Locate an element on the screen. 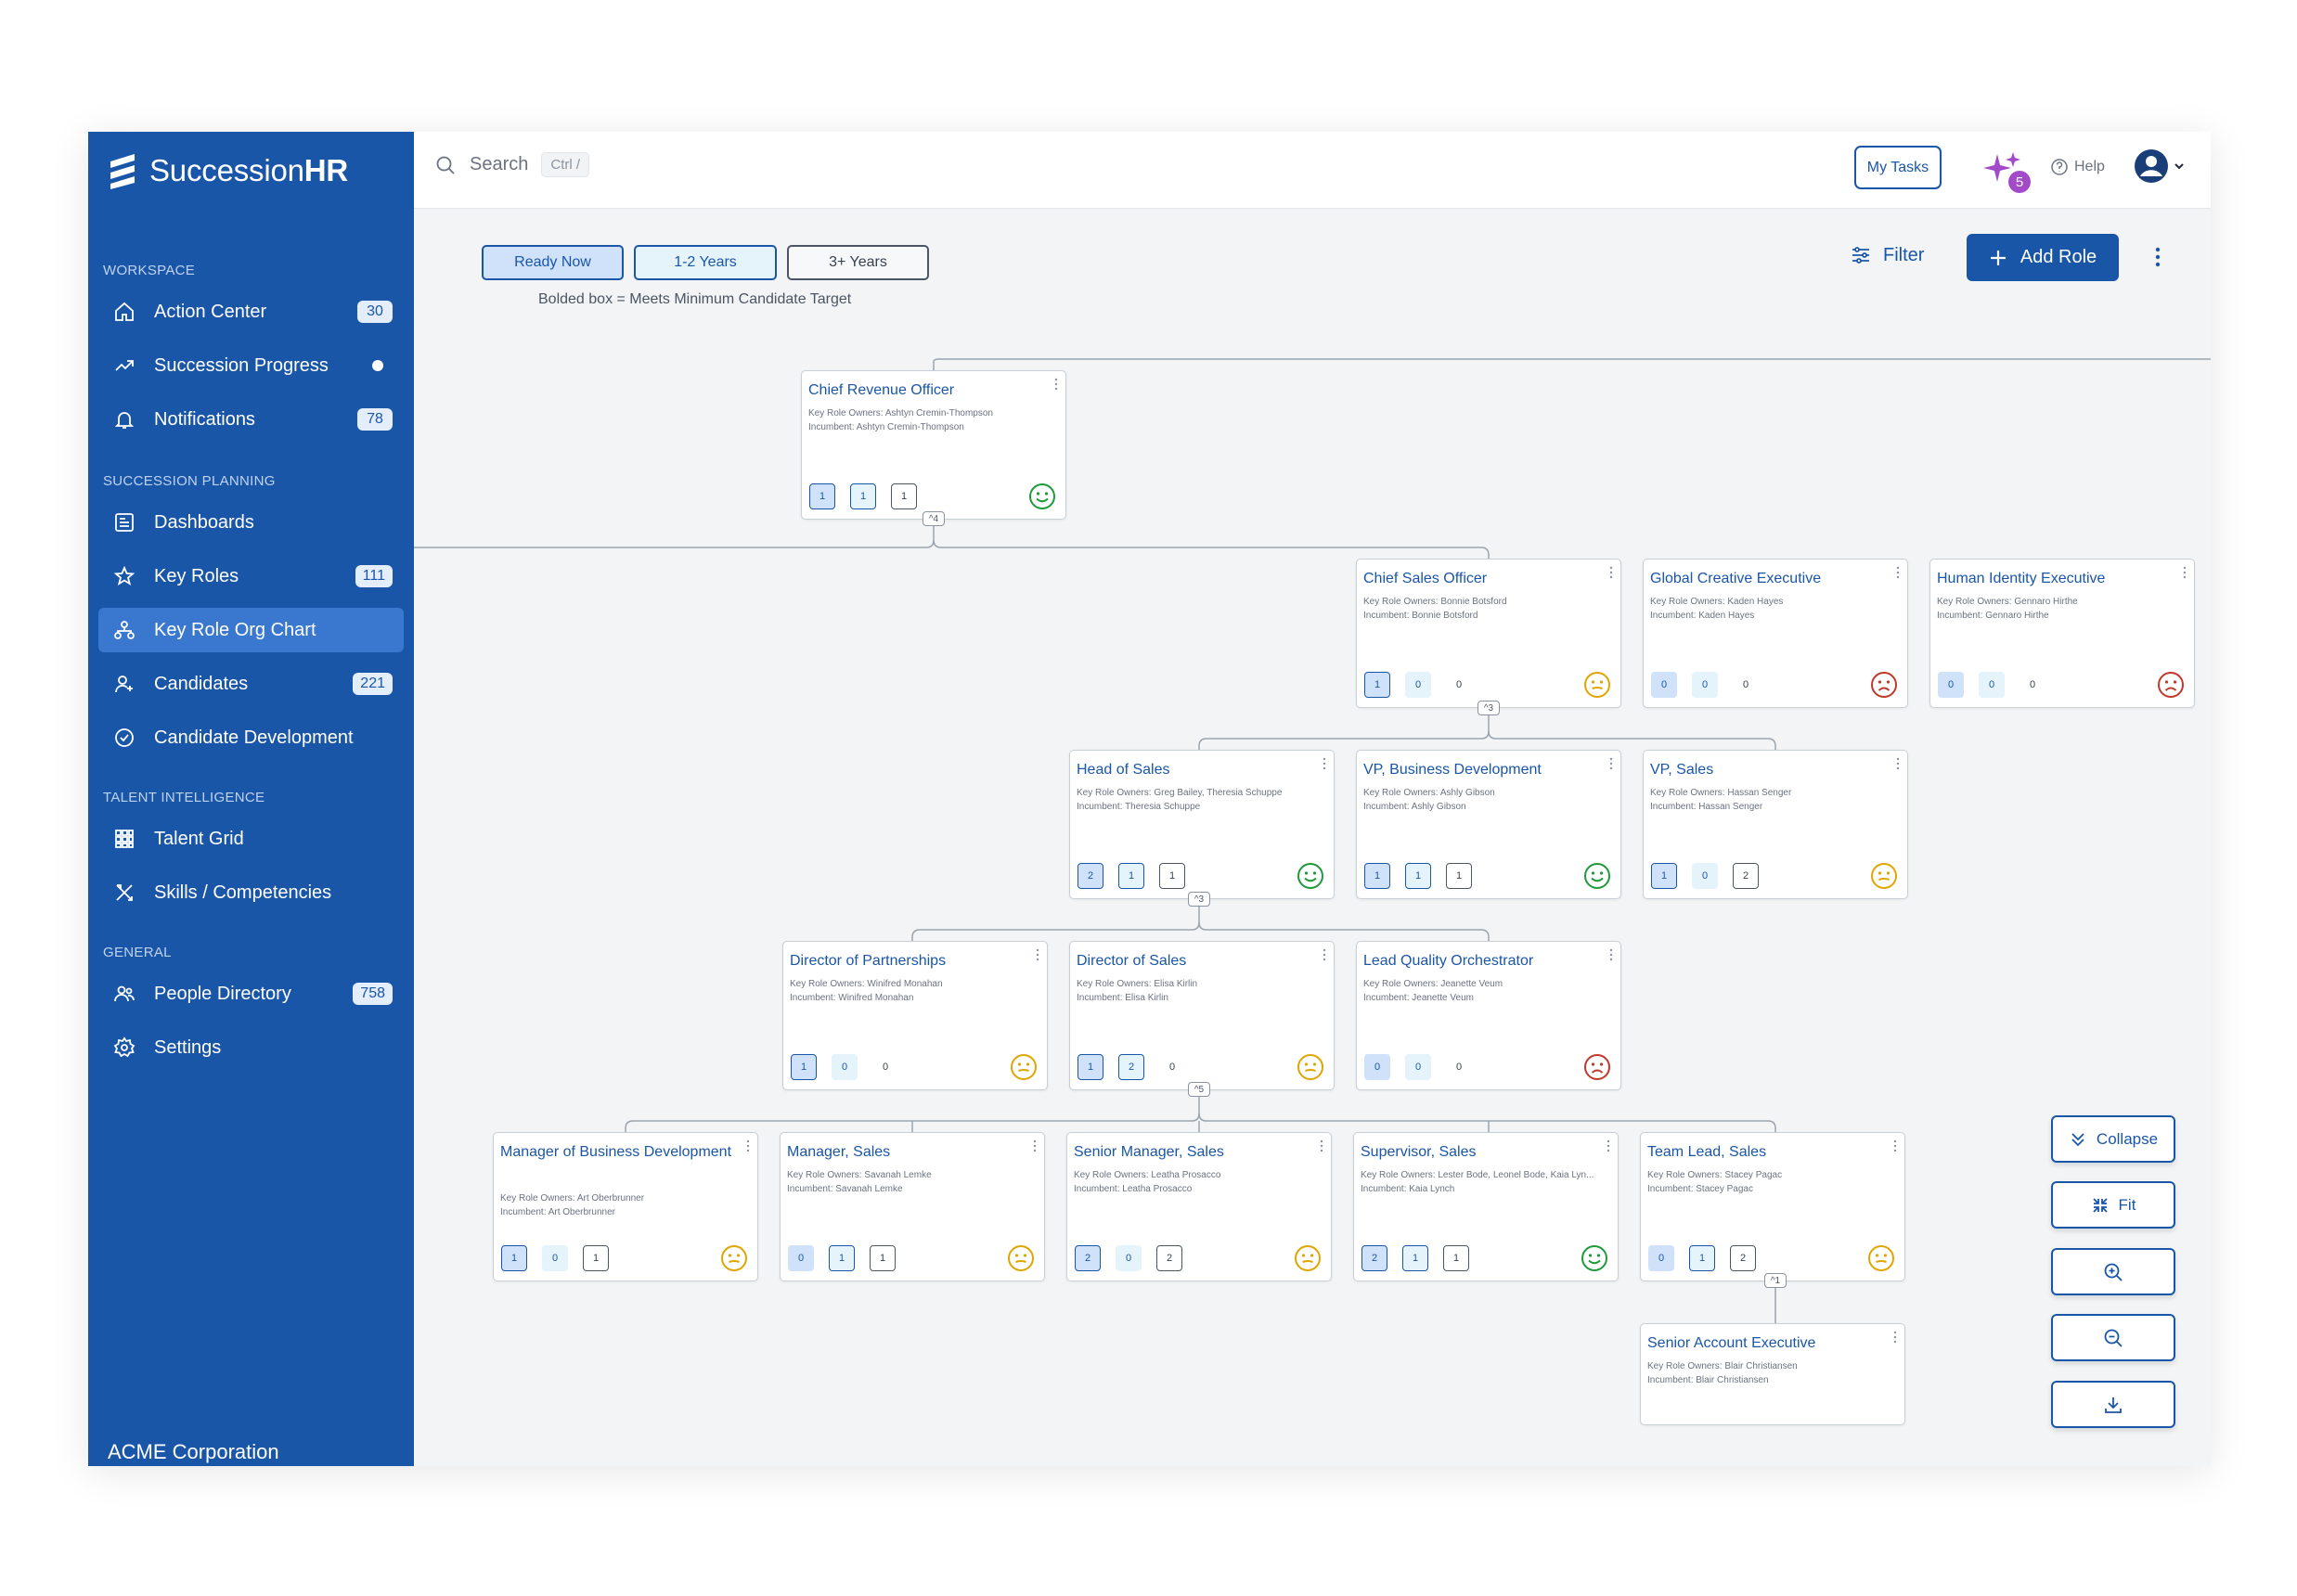  role-title: Team Lead, Sales is located at coordinates (1767, 1152).